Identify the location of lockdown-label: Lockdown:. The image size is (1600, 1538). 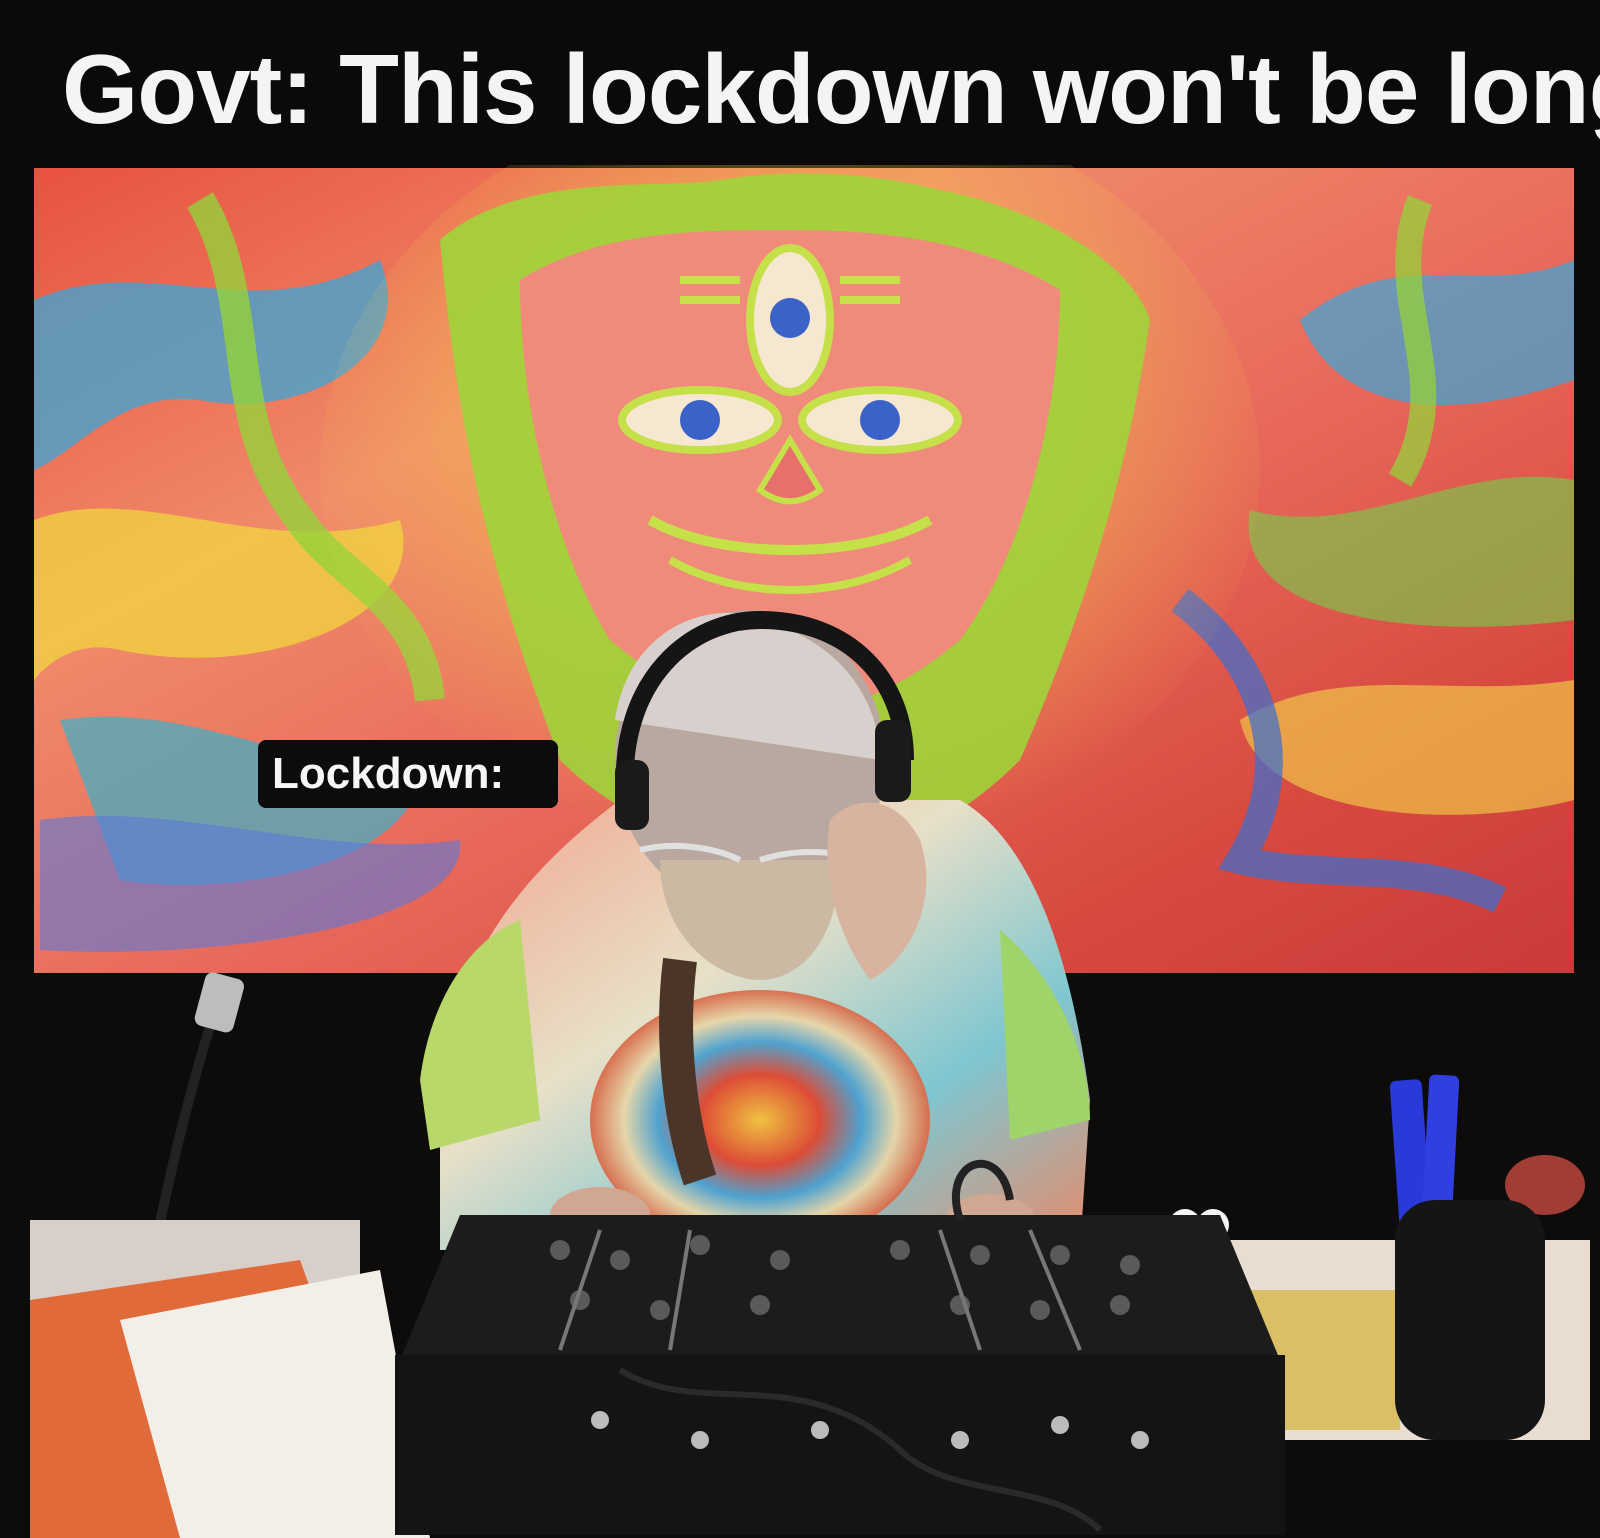
(388, 773).